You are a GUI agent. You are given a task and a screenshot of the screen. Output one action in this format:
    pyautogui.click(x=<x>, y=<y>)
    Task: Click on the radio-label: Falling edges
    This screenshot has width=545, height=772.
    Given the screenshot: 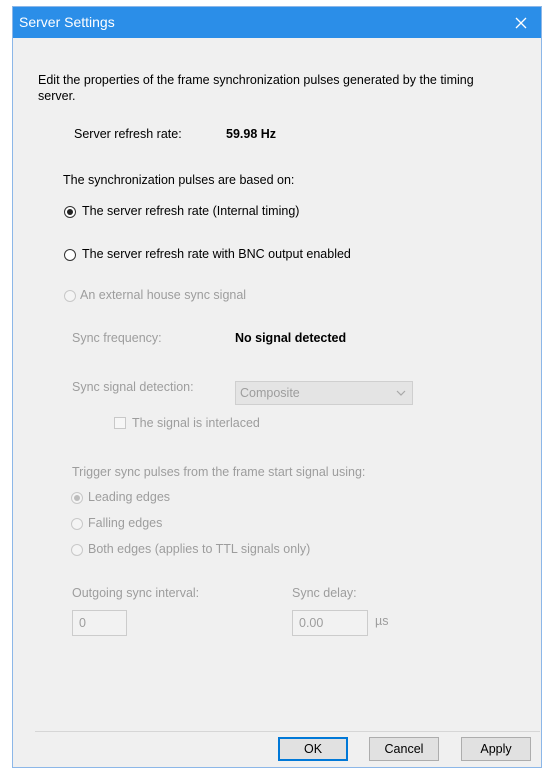 What is the action you would take?
    pyautogui.click(x=125, y=523)
    